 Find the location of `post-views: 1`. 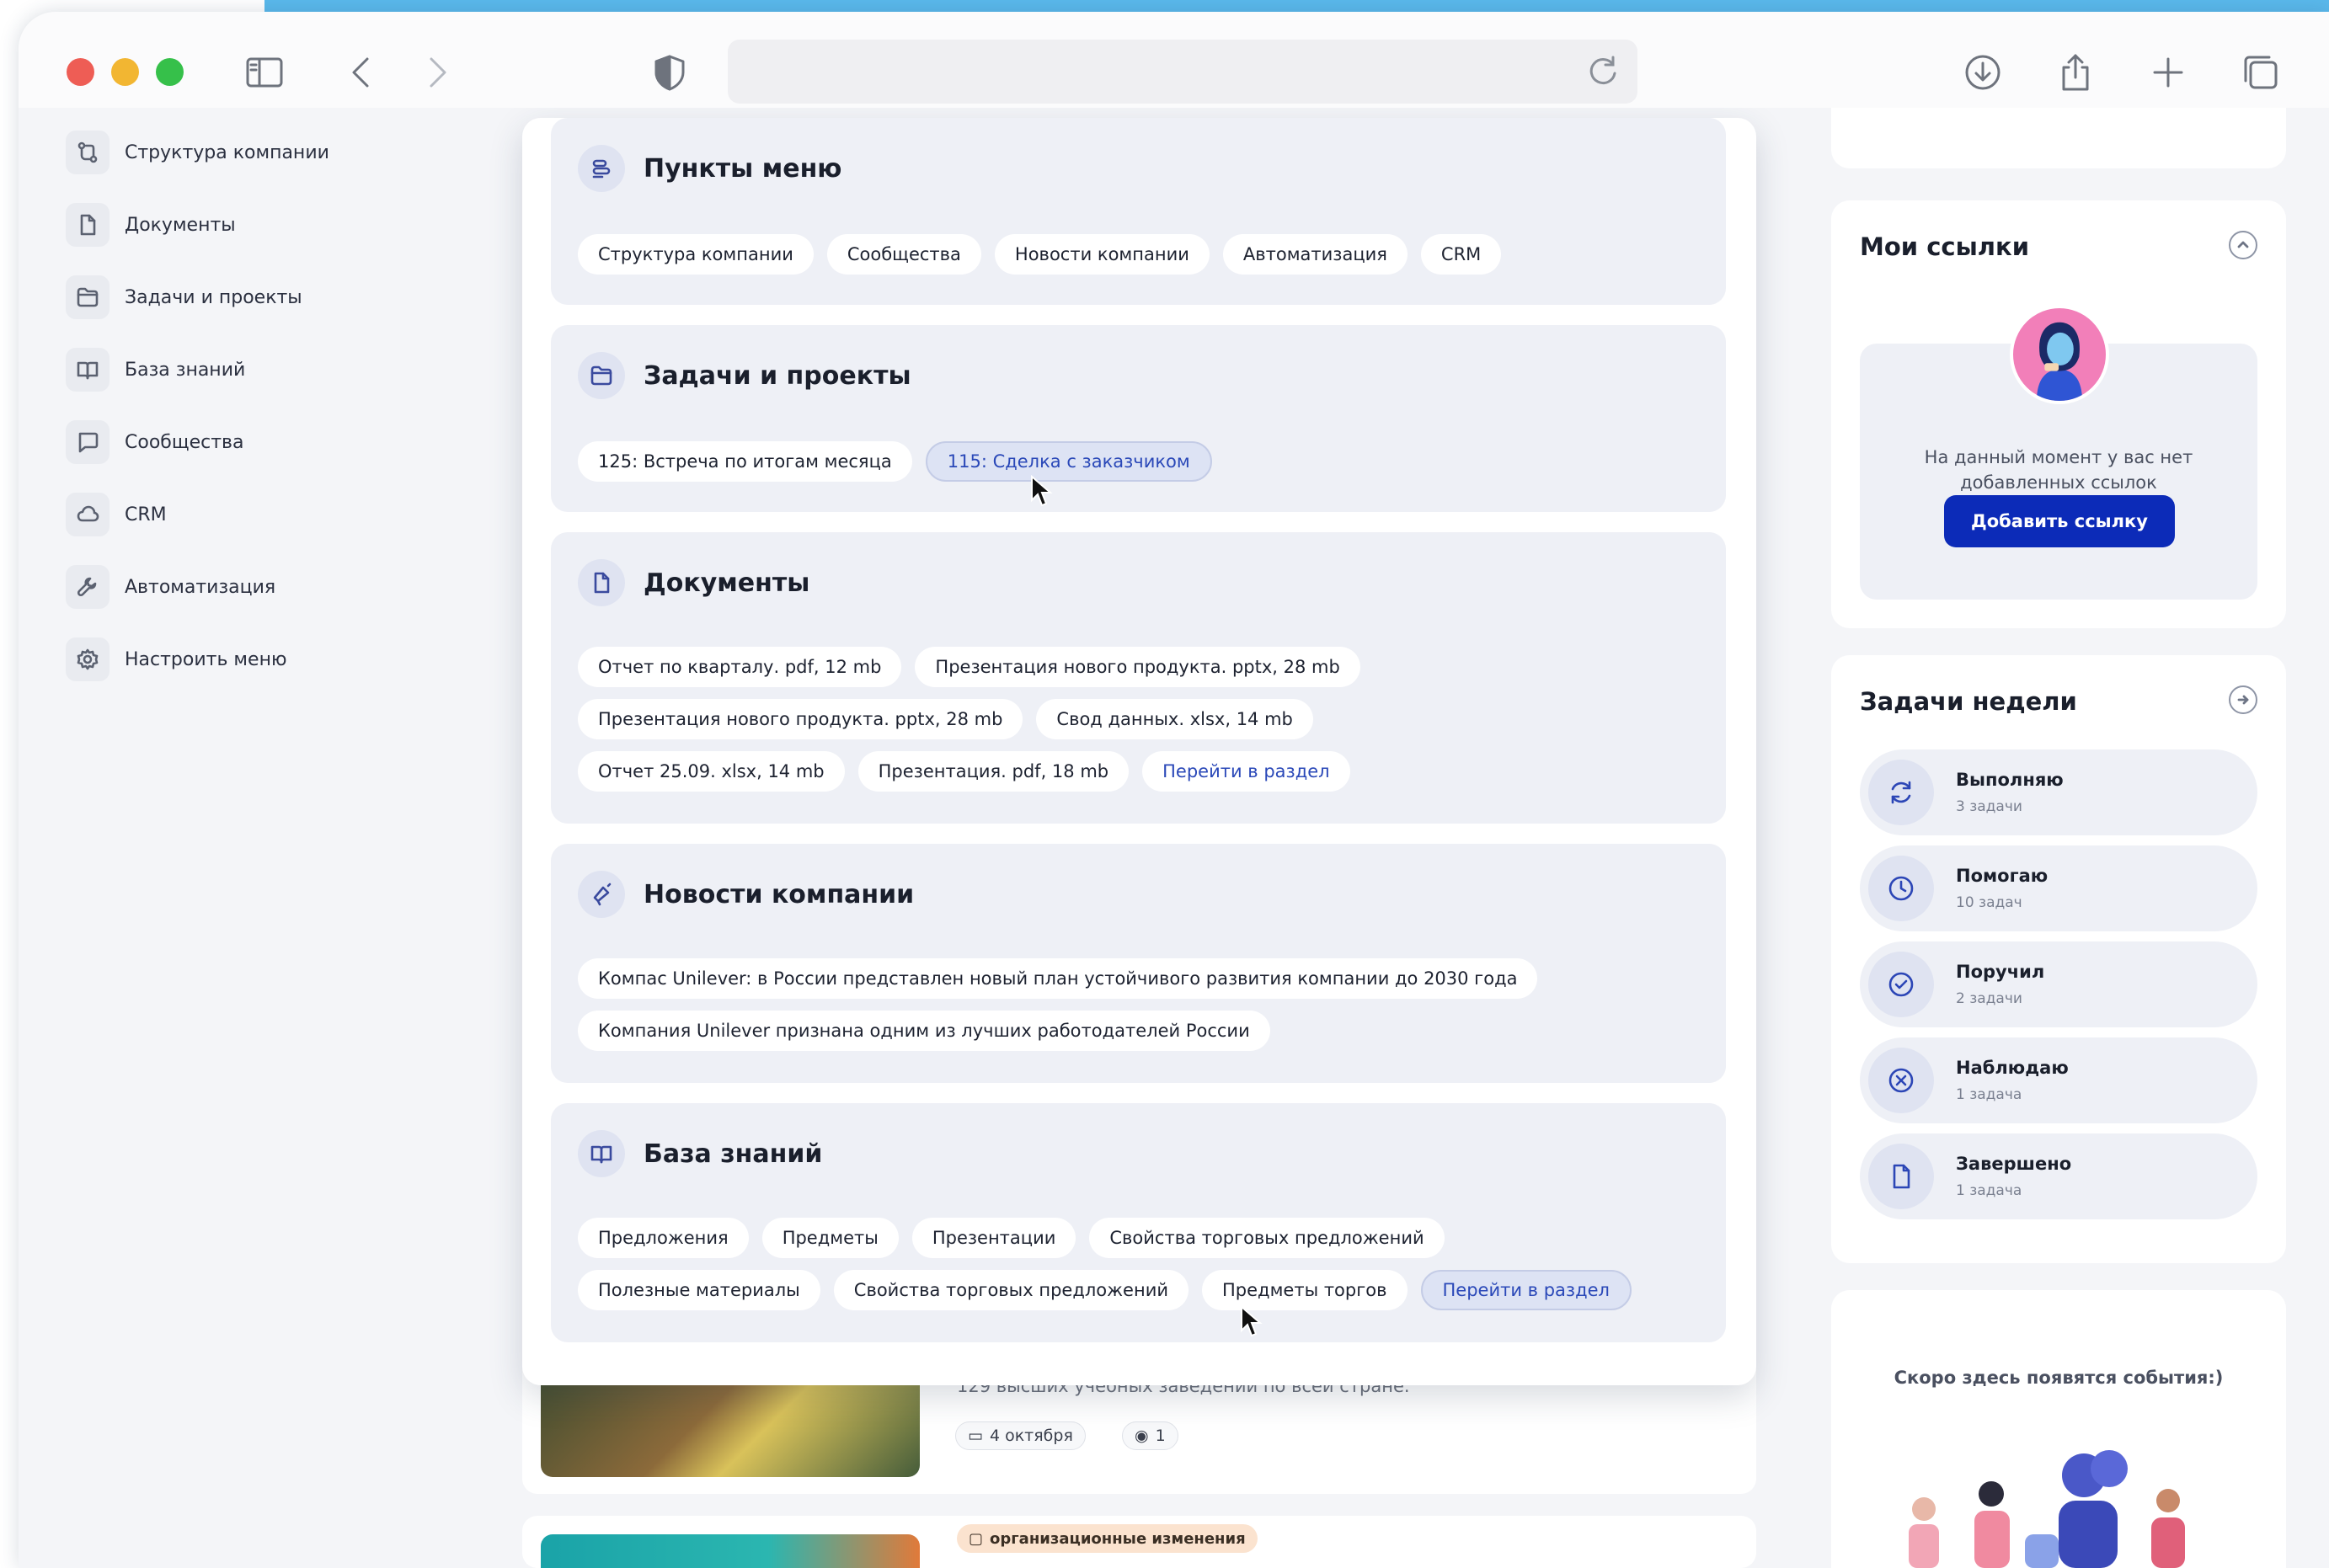

post-views: 1 is located at coordinates (1160, 1436).